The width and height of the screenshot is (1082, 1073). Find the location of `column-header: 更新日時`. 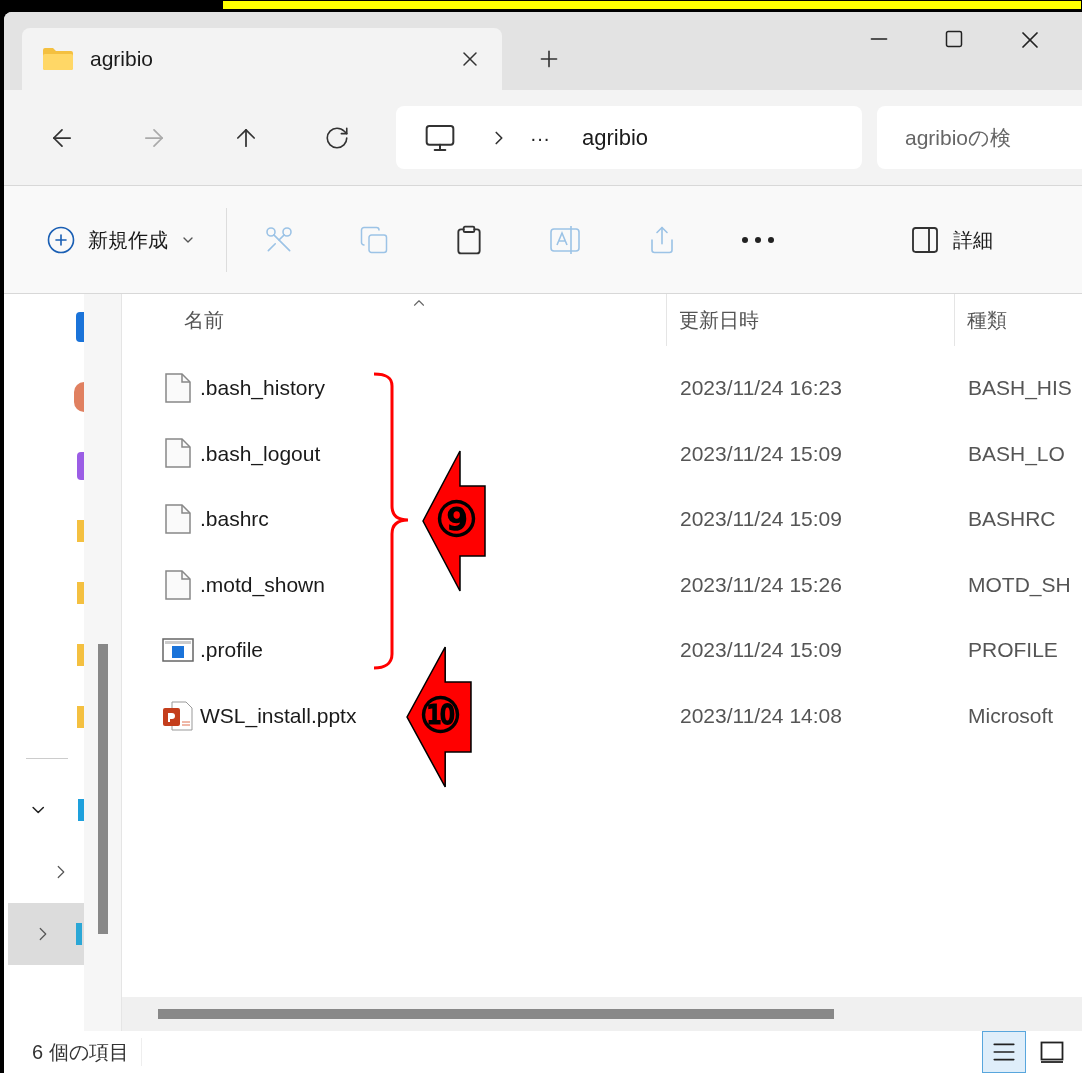

column-header: 更新日時 is located at coordinates (811, 320).